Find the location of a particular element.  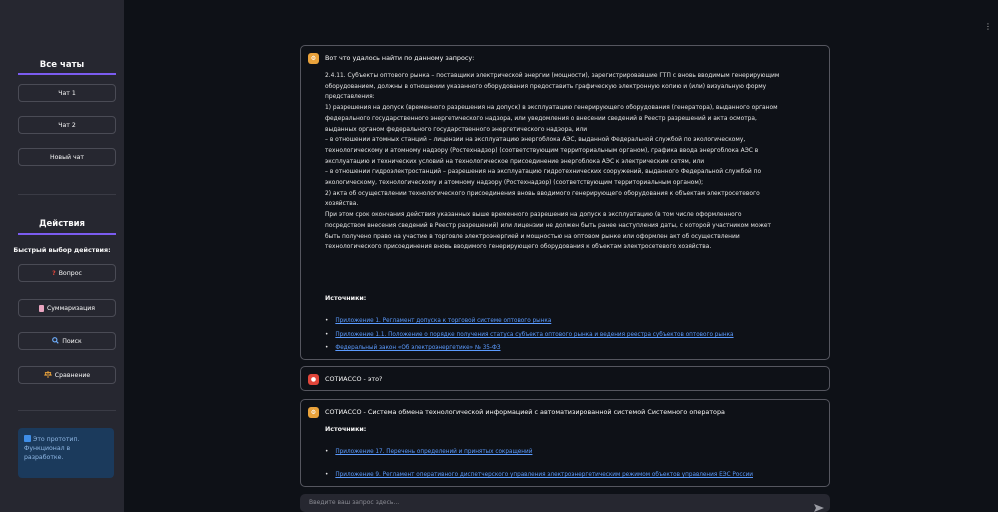

question-button-label: Вопрос is located at coordinates (70, 273).